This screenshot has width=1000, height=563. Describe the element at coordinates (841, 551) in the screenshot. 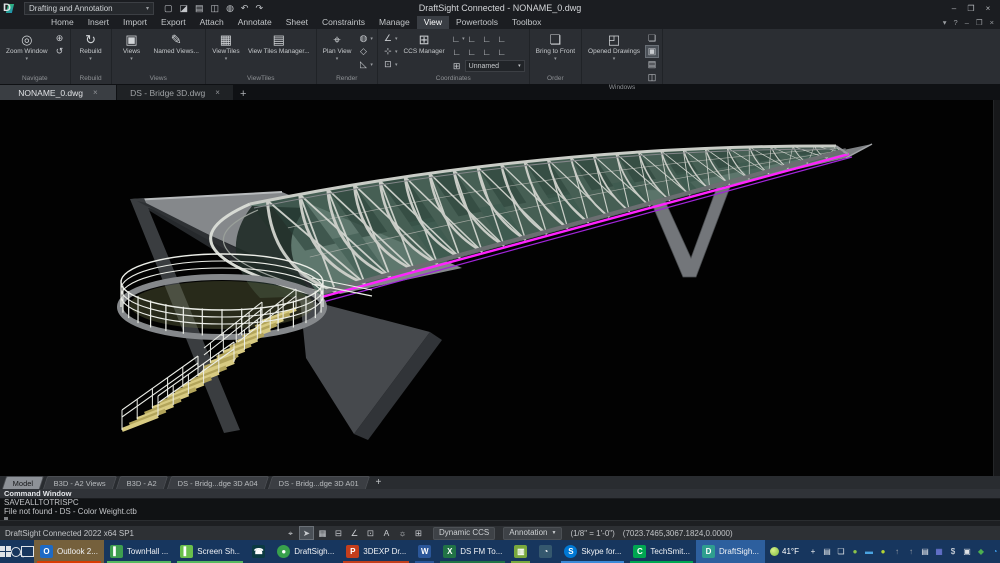

I see `tray-clipboard-icon: ❏` at that location.